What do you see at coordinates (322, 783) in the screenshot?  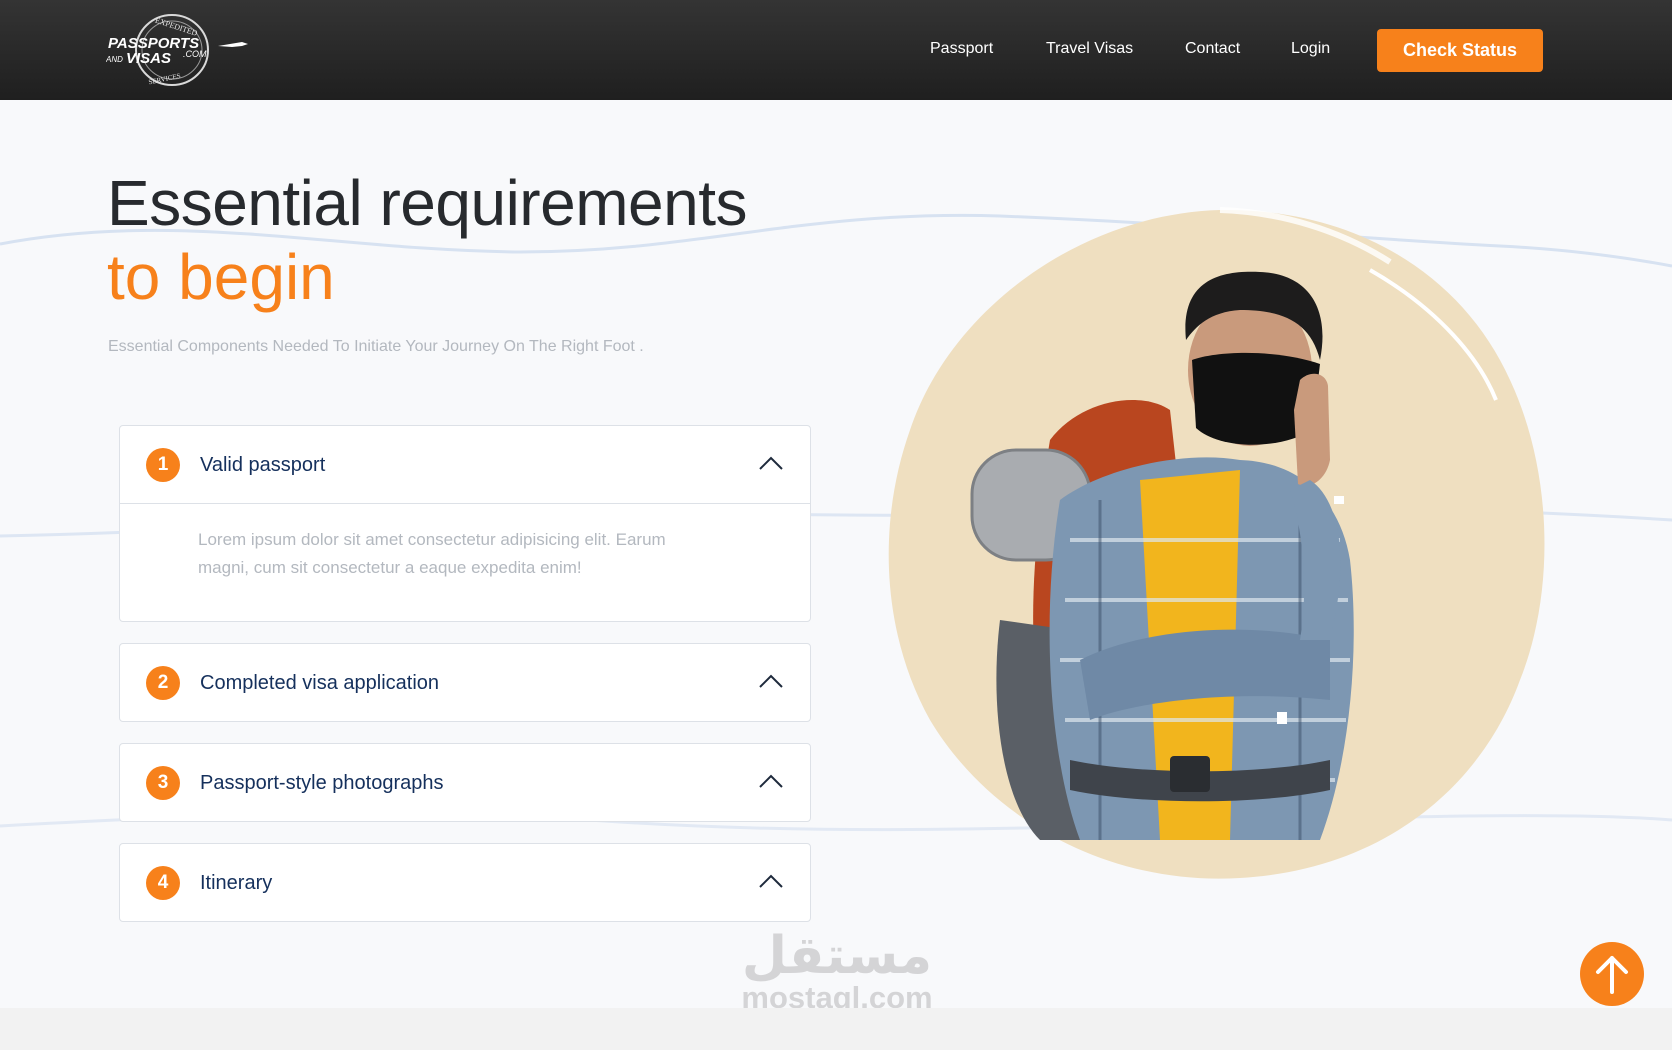 I see `requirement-title: Passport-style photographs` at bounding box center [322, 783].